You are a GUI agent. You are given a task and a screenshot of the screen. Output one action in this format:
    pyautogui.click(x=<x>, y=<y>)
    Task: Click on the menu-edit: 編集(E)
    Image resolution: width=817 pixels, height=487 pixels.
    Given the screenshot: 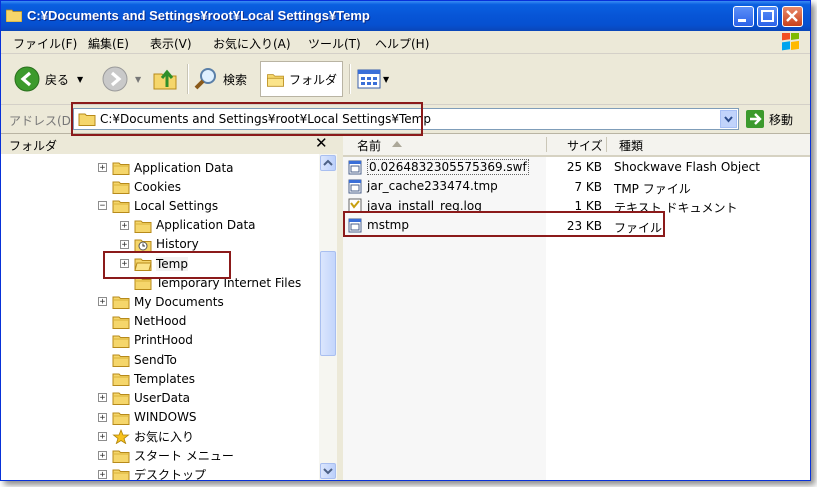 What is the action you would take?
    pyautogui.click(x=108, y=43)
    